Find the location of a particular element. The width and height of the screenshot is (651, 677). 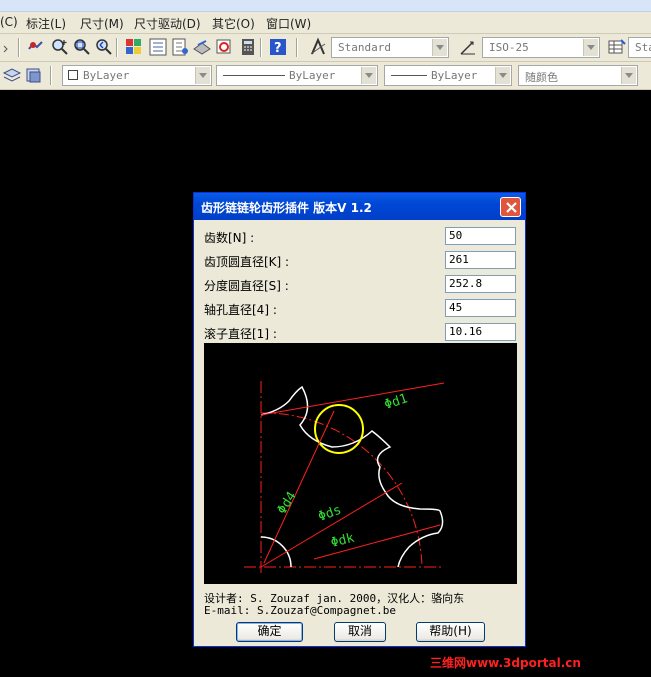

roller-diameter-label: 滚子直径[1] : is located at coordinates (240, 334).